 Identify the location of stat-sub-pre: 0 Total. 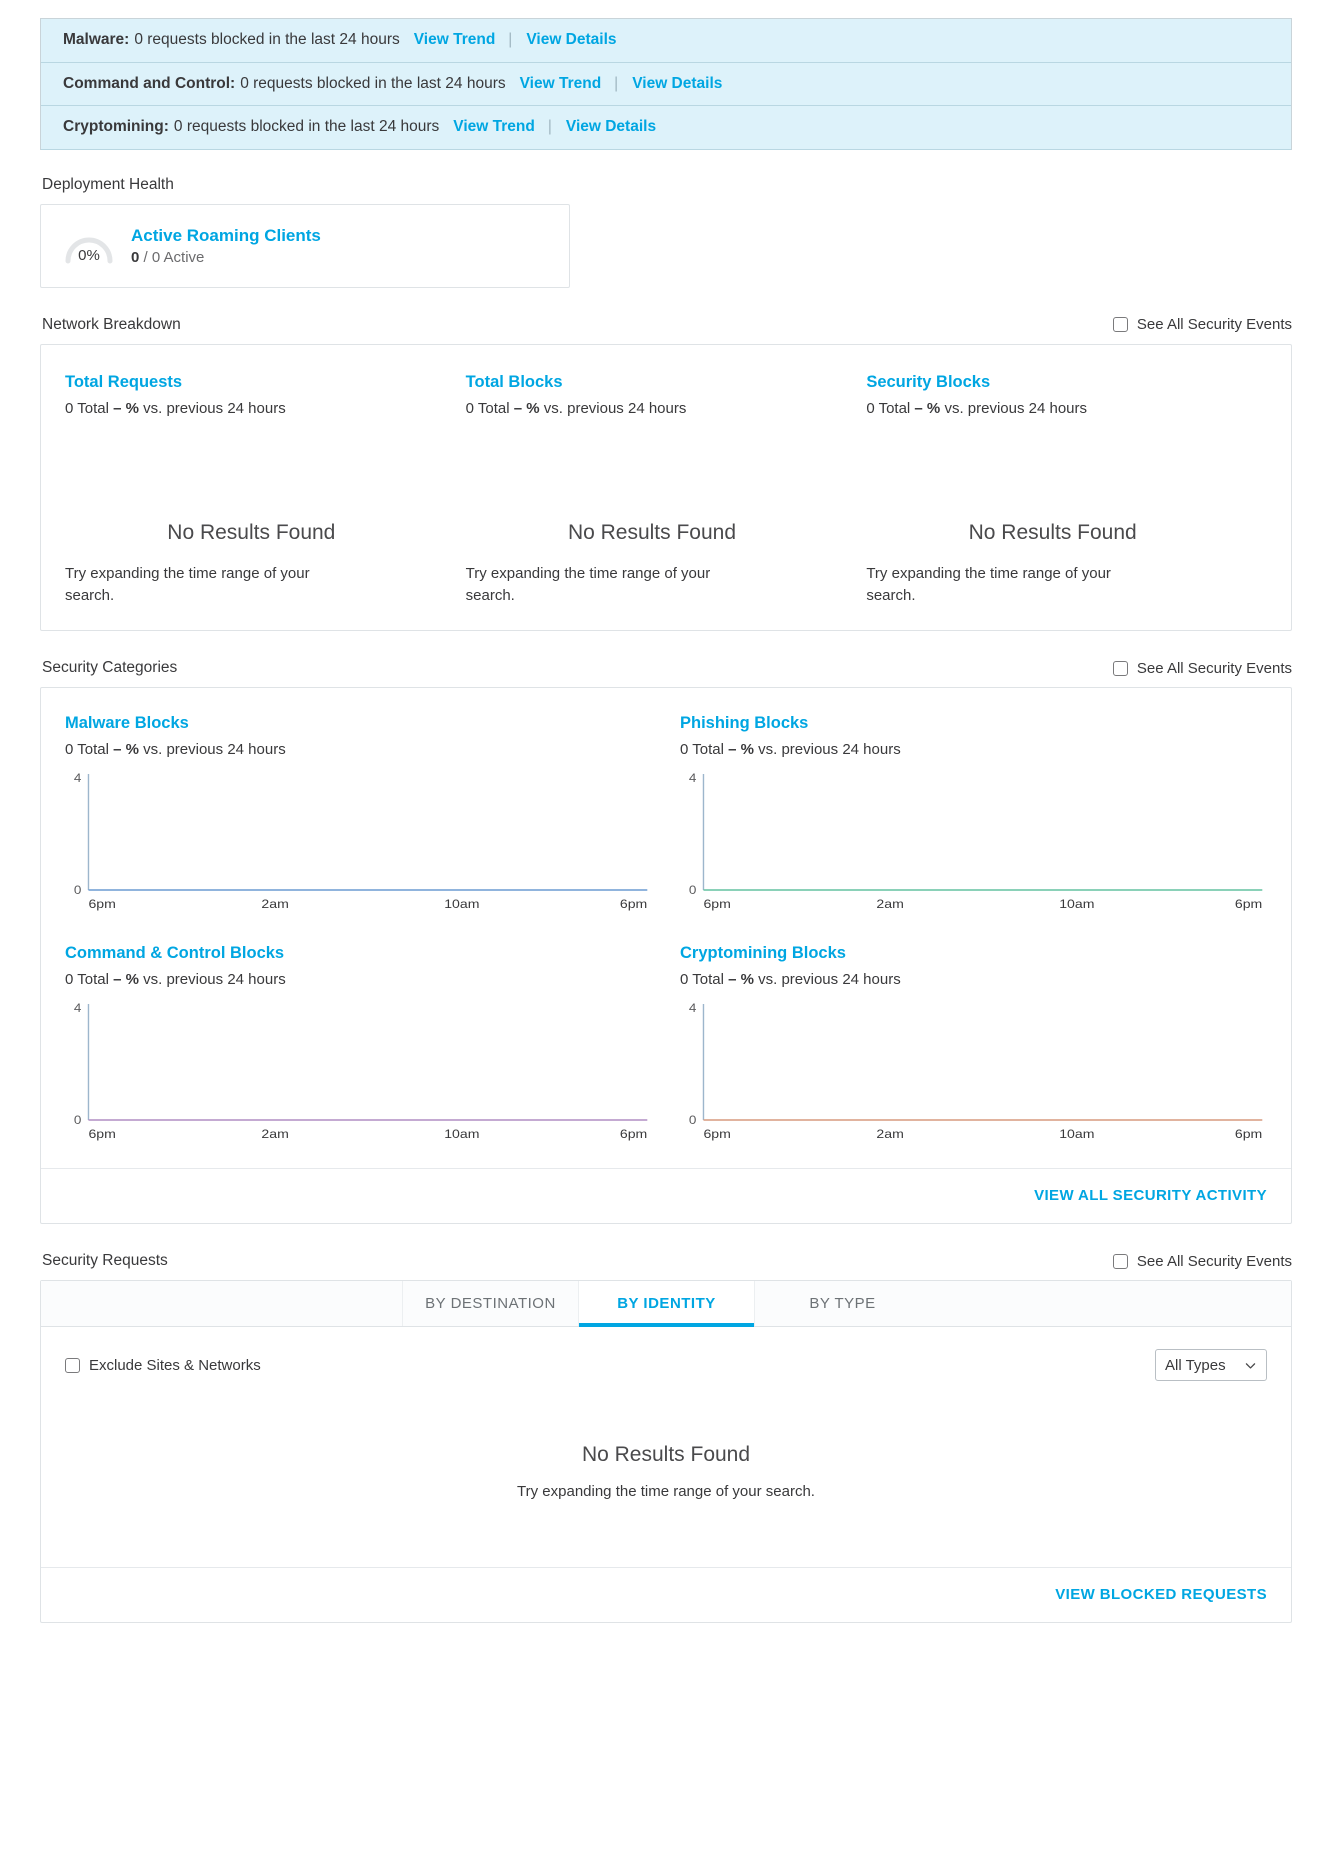
(489, 408).